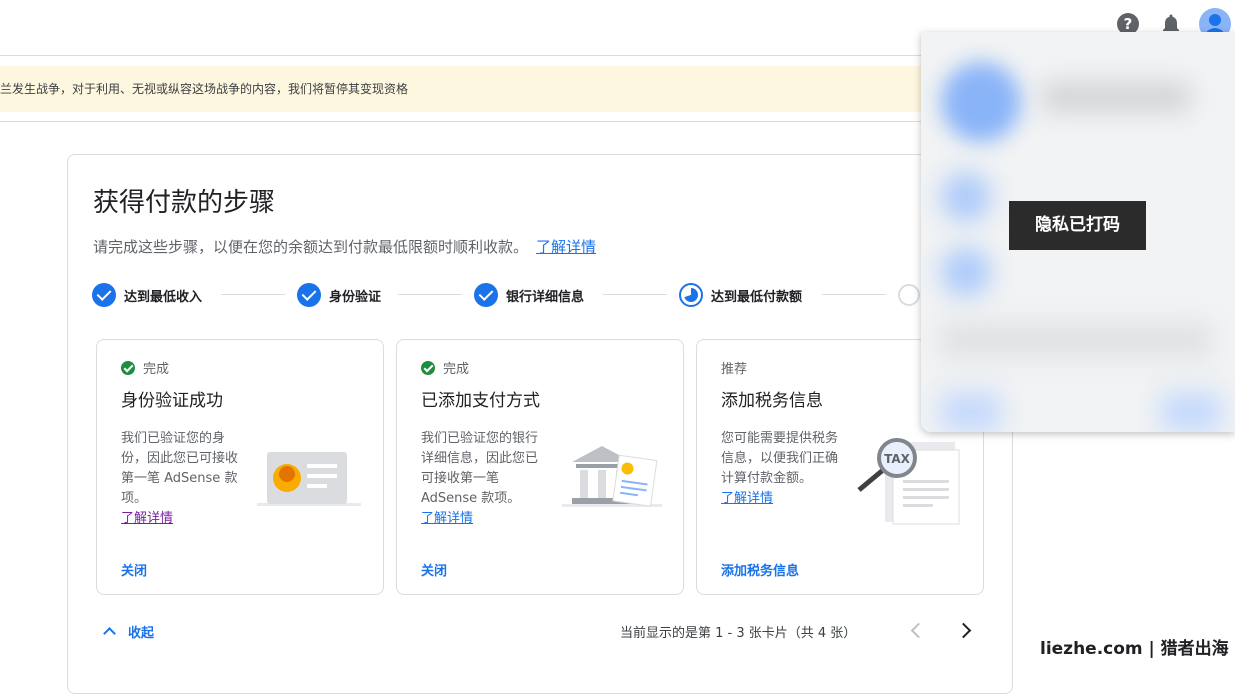 This screenshot has width=1235, height=694. What do you see at coordinates (309, 479) in the screenshot?
I see `id-card-illustration` at bounding box center [309, 479].